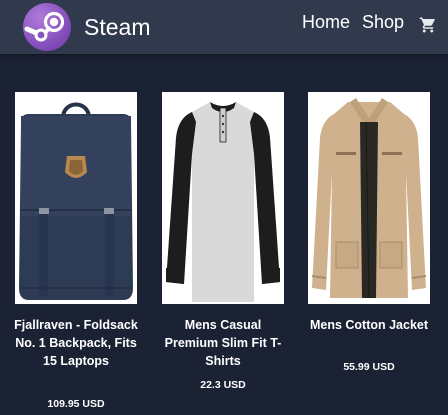 The image size is (448, 415). Describe the element at coordinates (223, 198) in the screenshot. I see `raglan-shirt-image` at that location.